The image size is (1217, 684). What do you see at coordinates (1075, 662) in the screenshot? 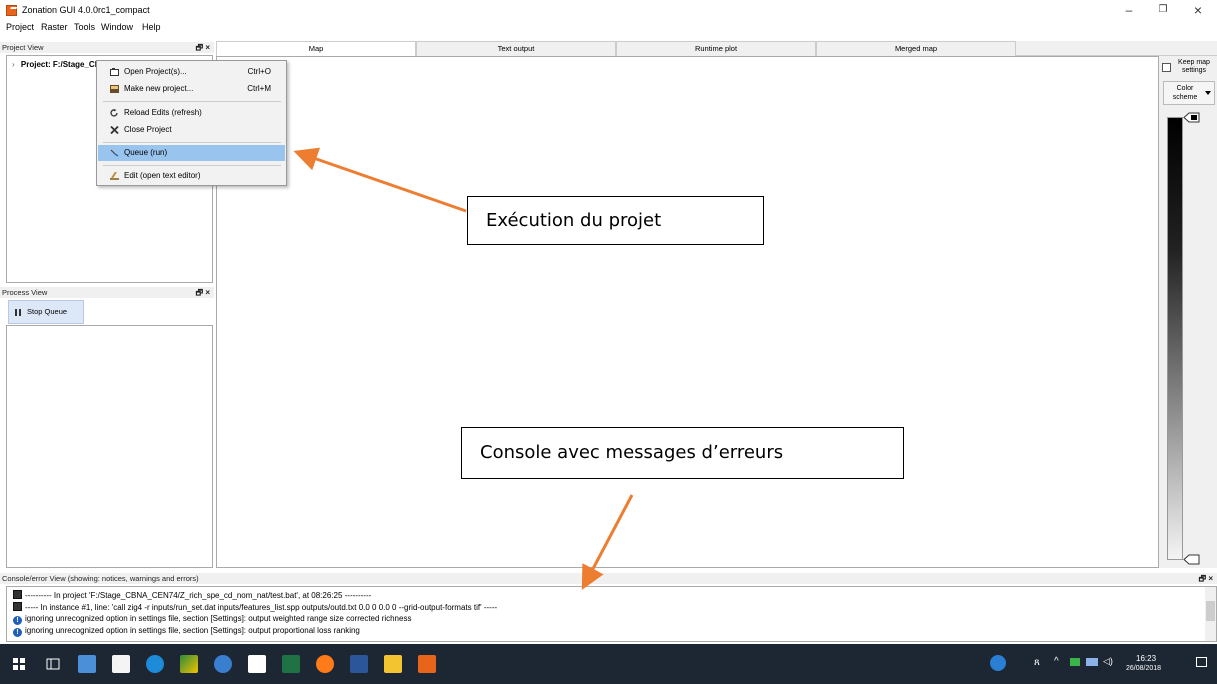
I see `network-icon` at bounding box center [1075, 662].